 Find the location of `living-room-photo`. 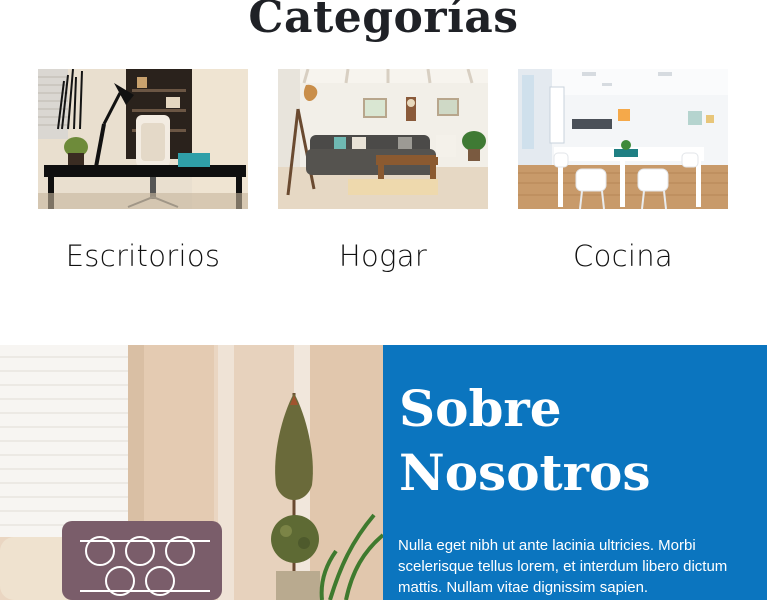

living-room-photo is located at coordinates (383, 139).